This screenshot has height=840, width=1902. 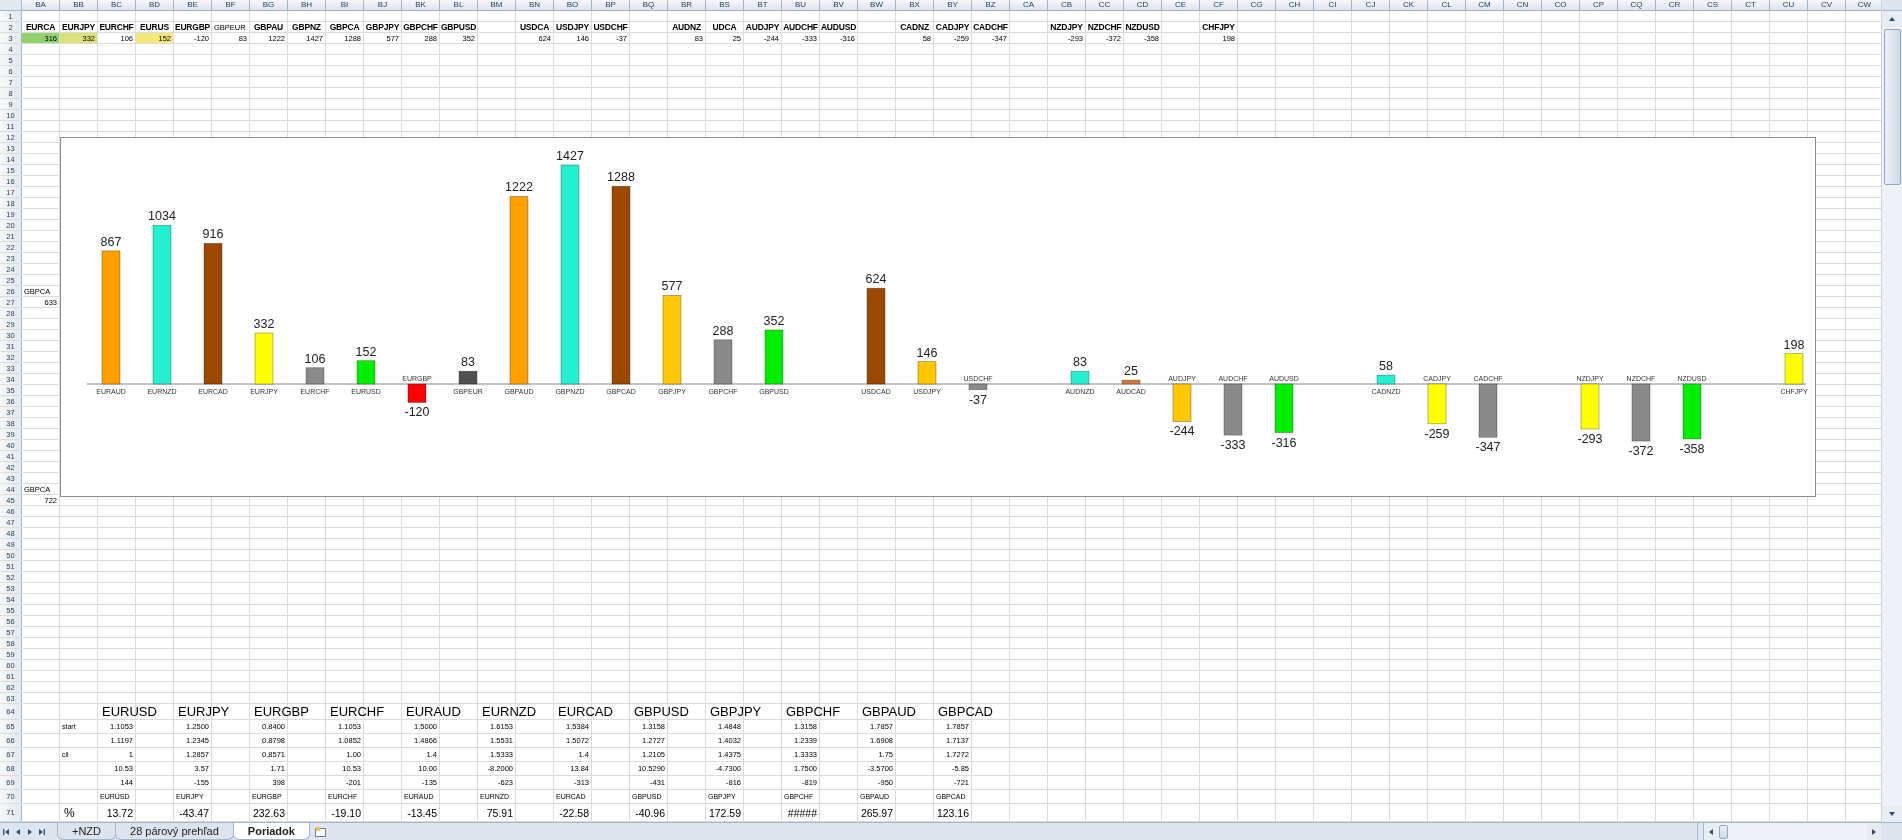 What do you see at coordinates (1218, 27) in the screenshot?
I see `table-cell-text: CHFJPY` at bounding box center [1218, 27].